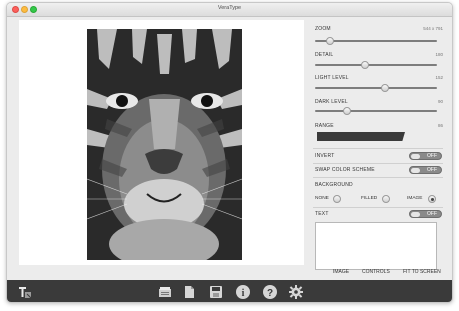  Describe the element at coordinates (425, 170) in the screenshot. I see `swap-color-scheme-toggle: OFF` at that location.